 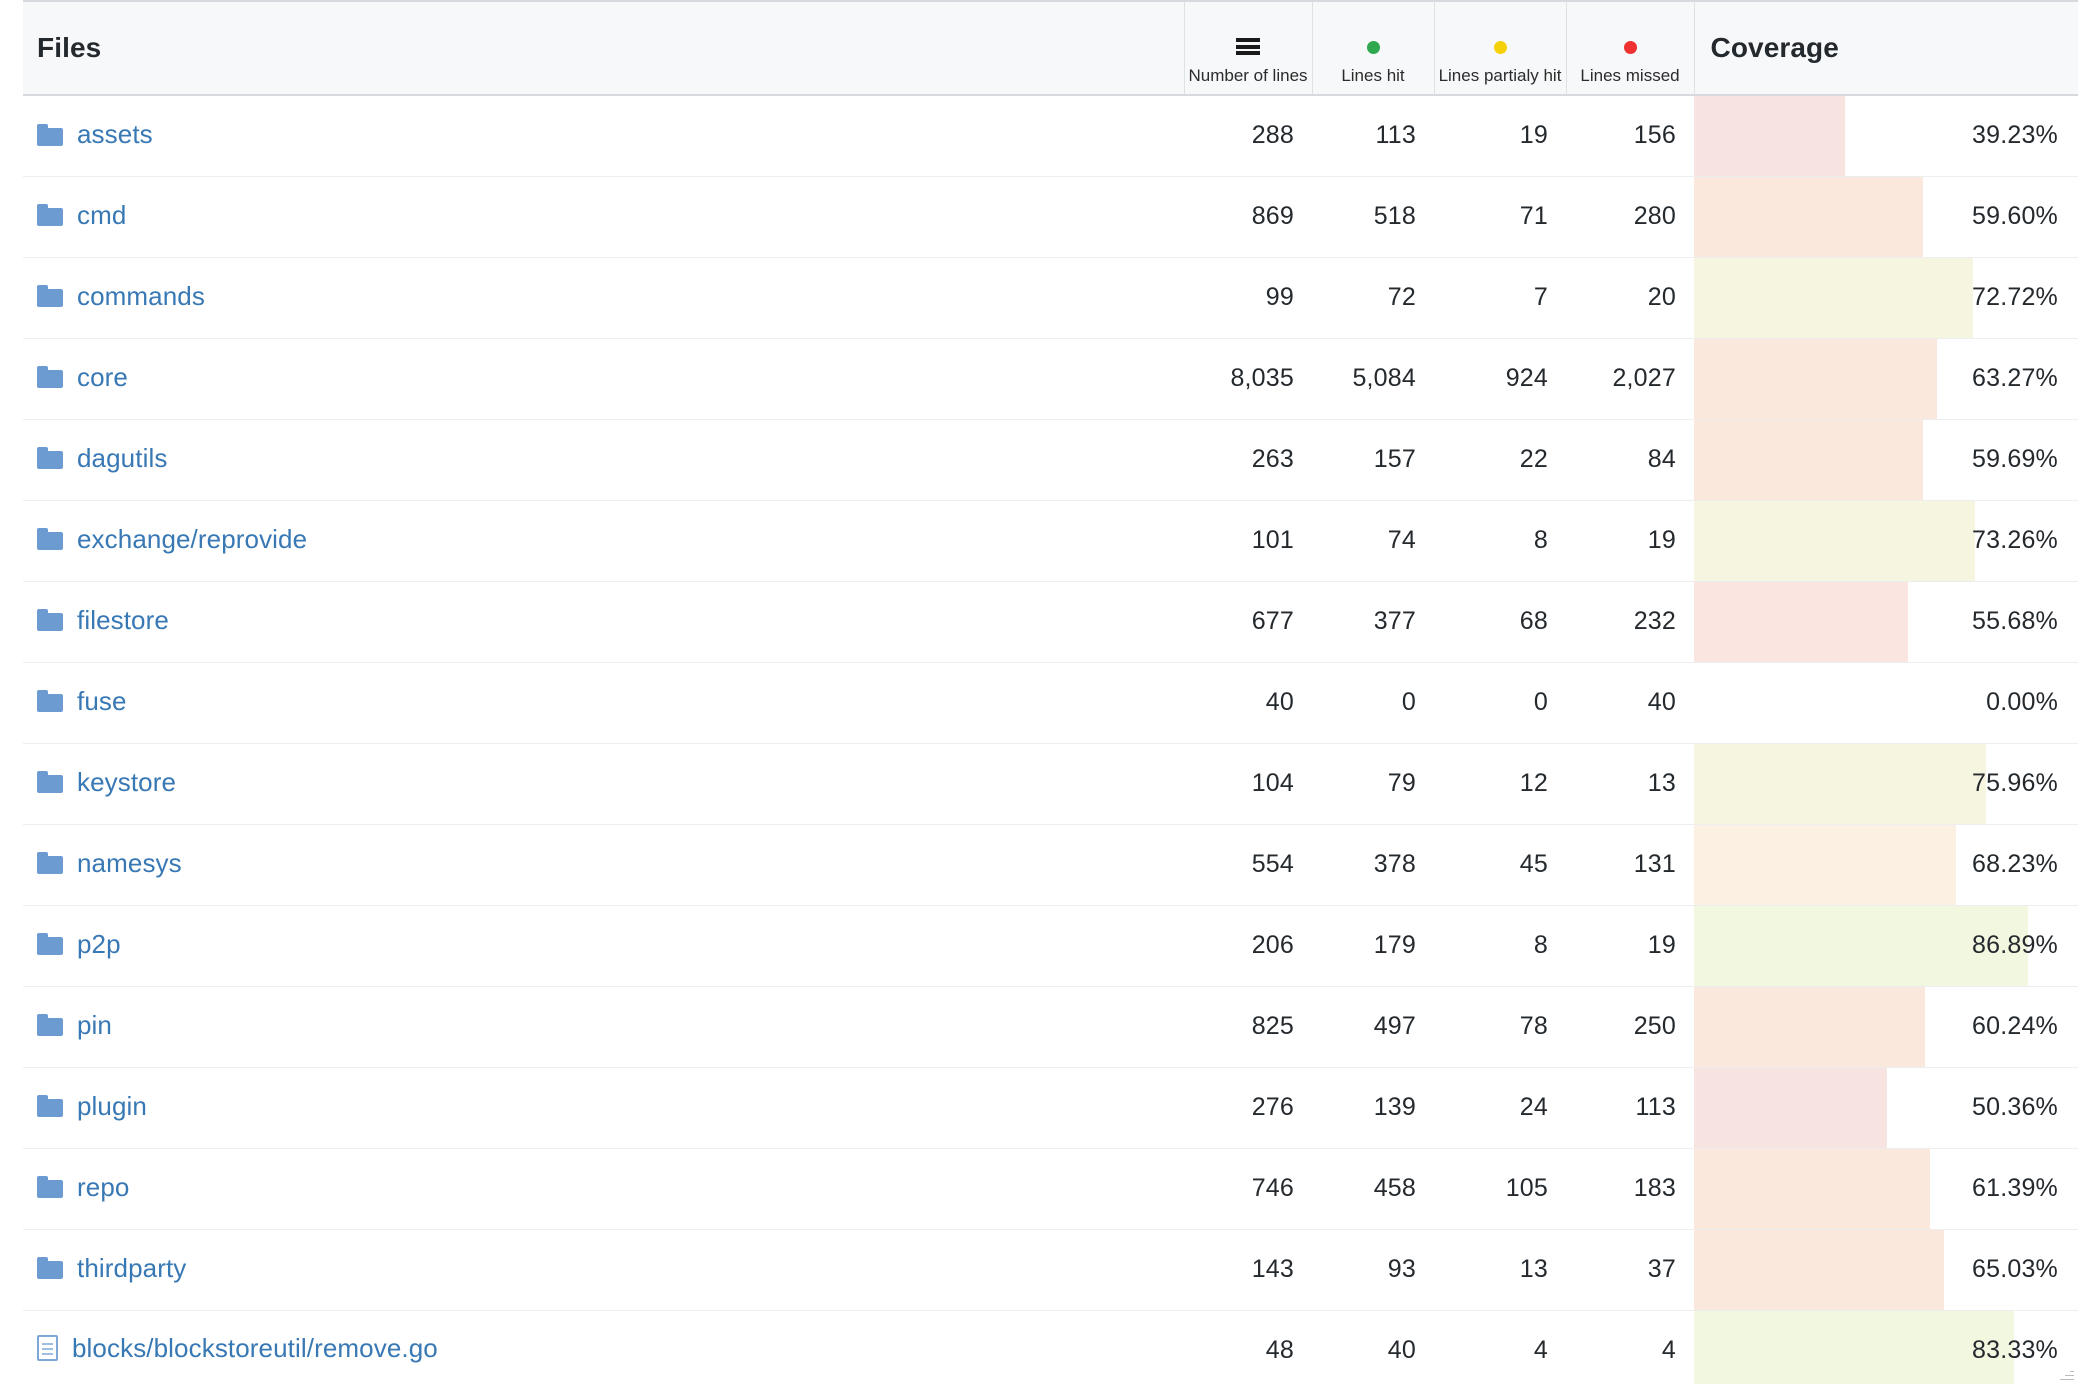 What do you see at coordinates (141, 295) in the screenshot?
I see `file-name-label: commands` at bounding box center [141, 295].